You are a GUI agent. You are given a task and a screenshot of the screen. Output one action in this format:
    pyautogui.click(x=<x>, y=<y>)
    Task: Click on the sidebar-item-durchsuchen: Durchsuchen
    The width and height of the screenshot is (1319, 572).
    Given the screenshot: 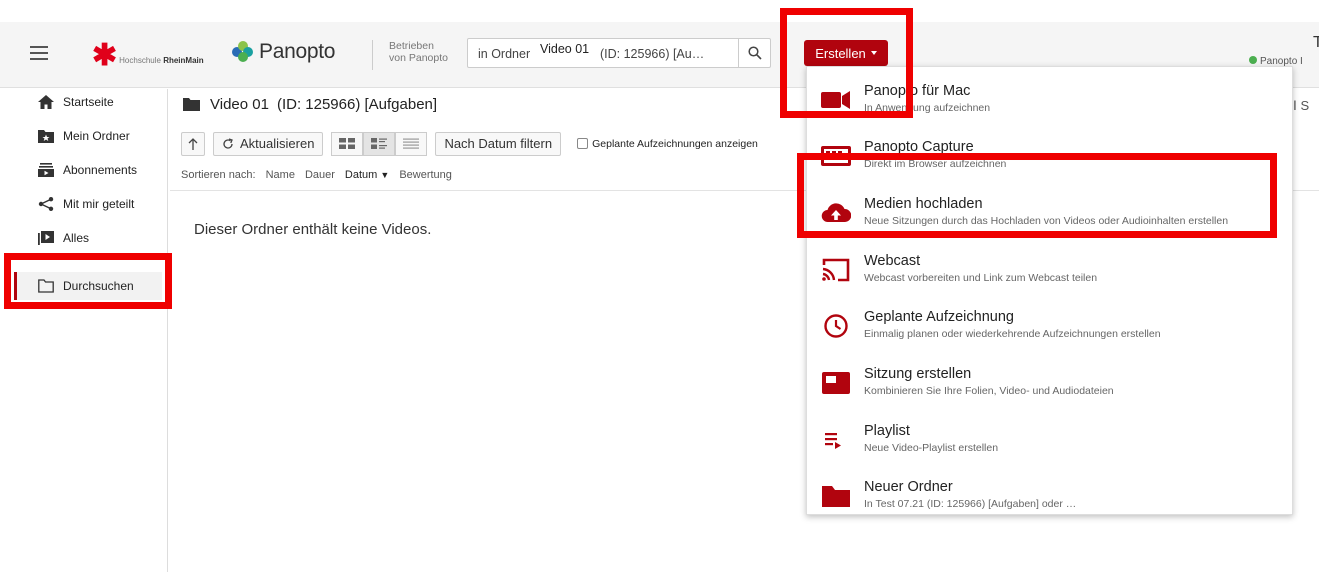 What is the action you would take?
    pyautogui.click(x=86, y=286)
    